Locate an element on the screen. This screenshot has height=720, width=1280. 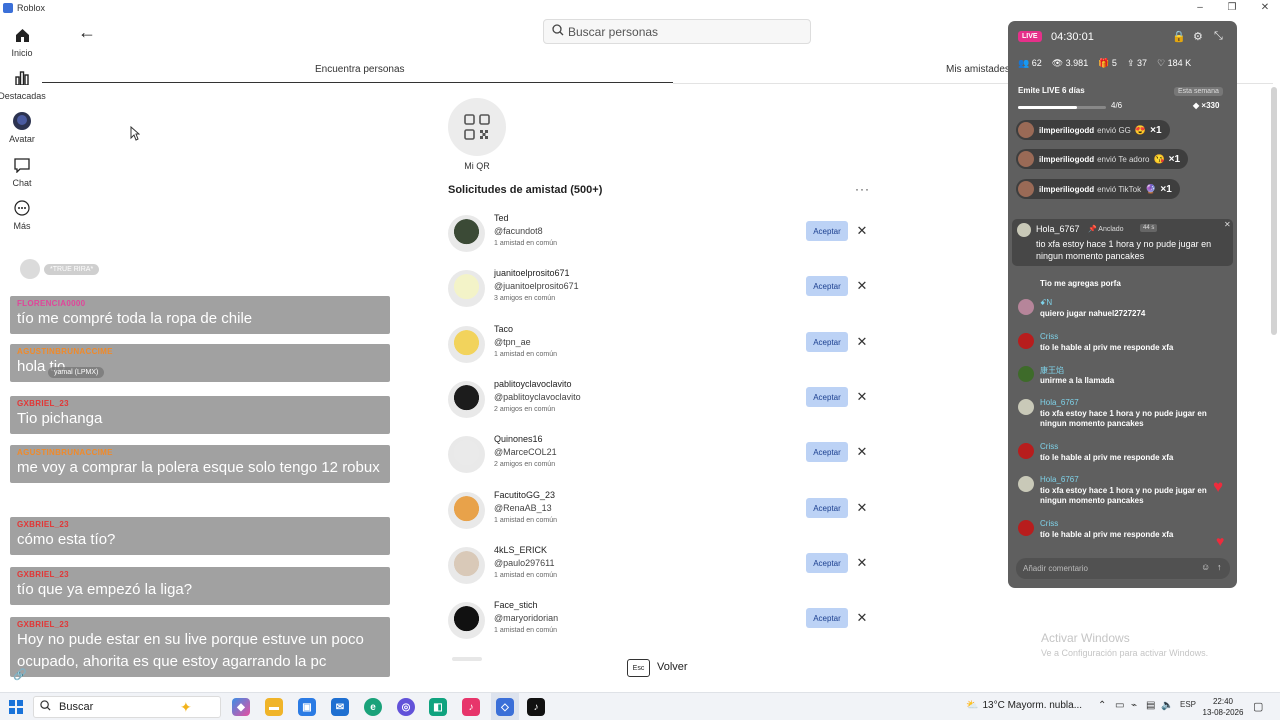
more-options-button: ··· is located at coordinates (862, 189).